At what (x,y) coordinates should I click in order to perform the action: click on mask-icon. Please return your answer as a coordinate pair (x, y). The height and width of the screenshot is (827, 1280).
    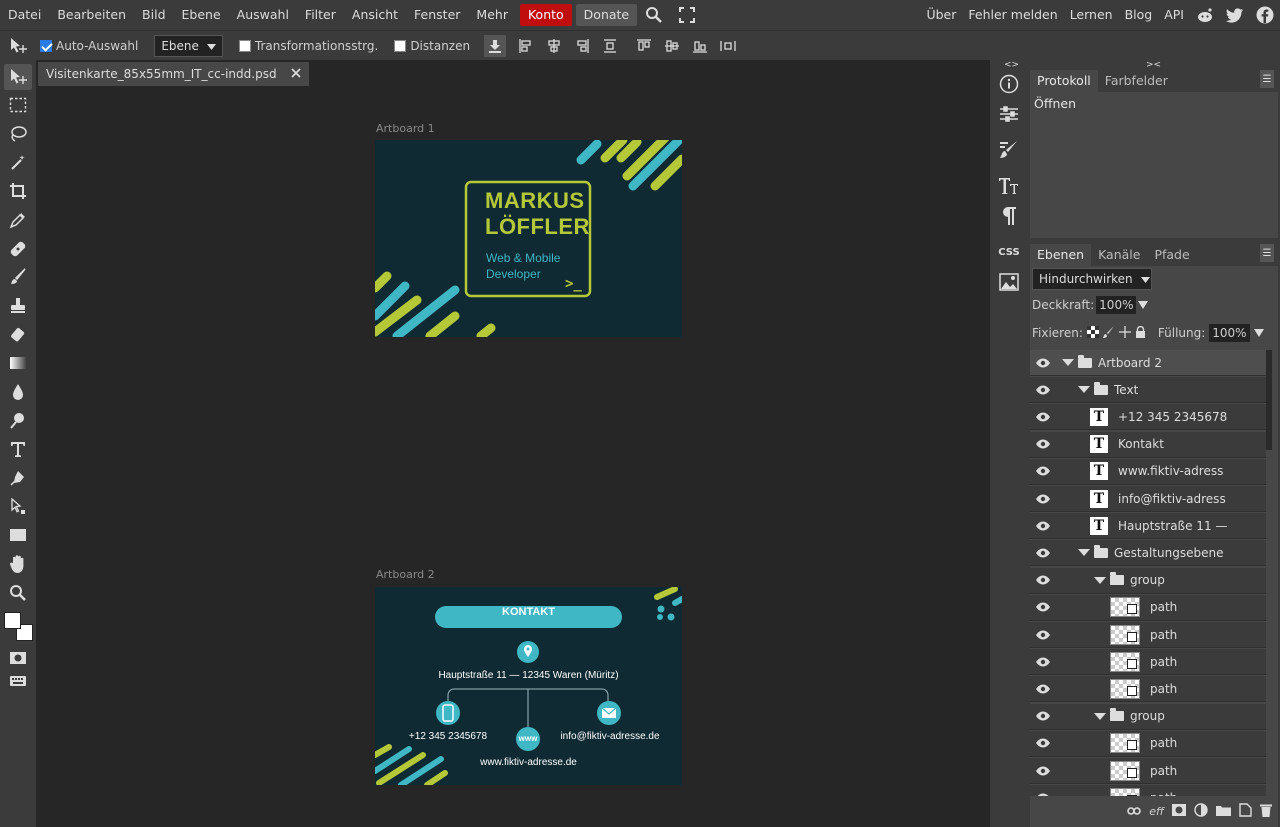
    Looking at the image, I should click on (1179, 811).